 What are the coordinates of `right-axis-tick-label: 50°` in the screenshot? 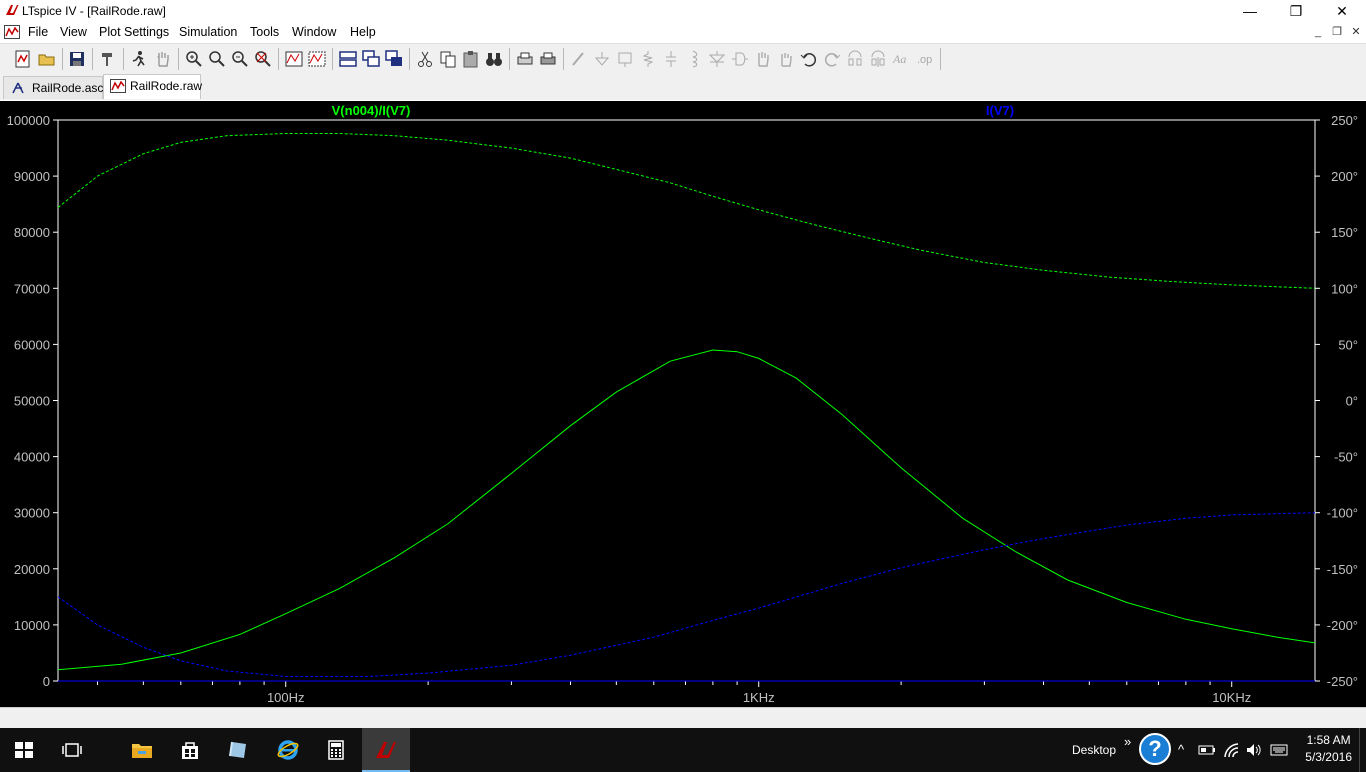 It's located at (1348, 344).